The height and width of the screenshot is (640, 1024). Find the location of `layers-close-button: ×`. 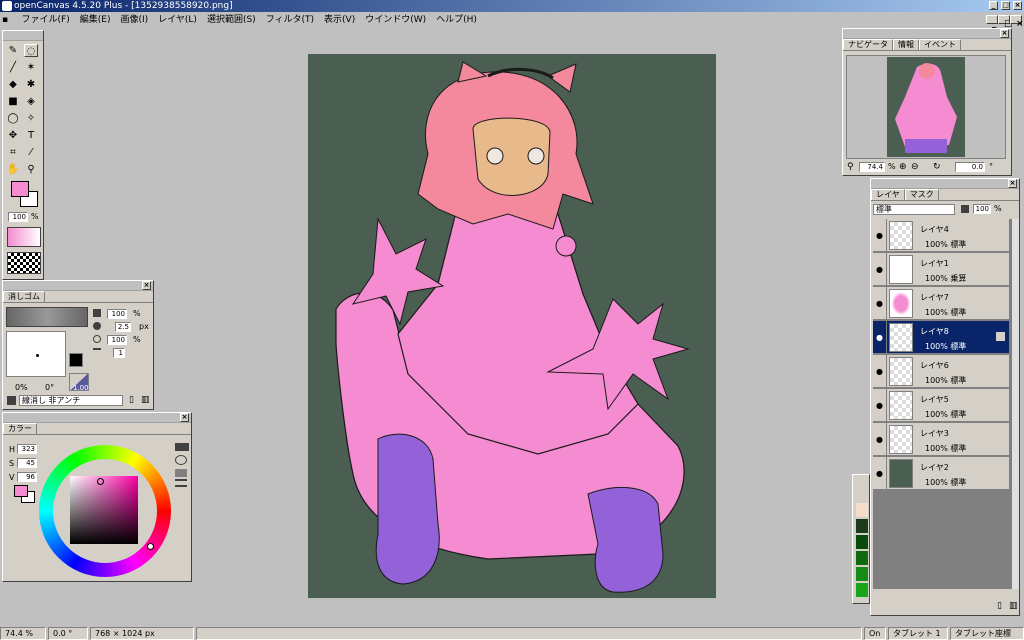

layers-close-button: × is located at coordinates (1012, 183).